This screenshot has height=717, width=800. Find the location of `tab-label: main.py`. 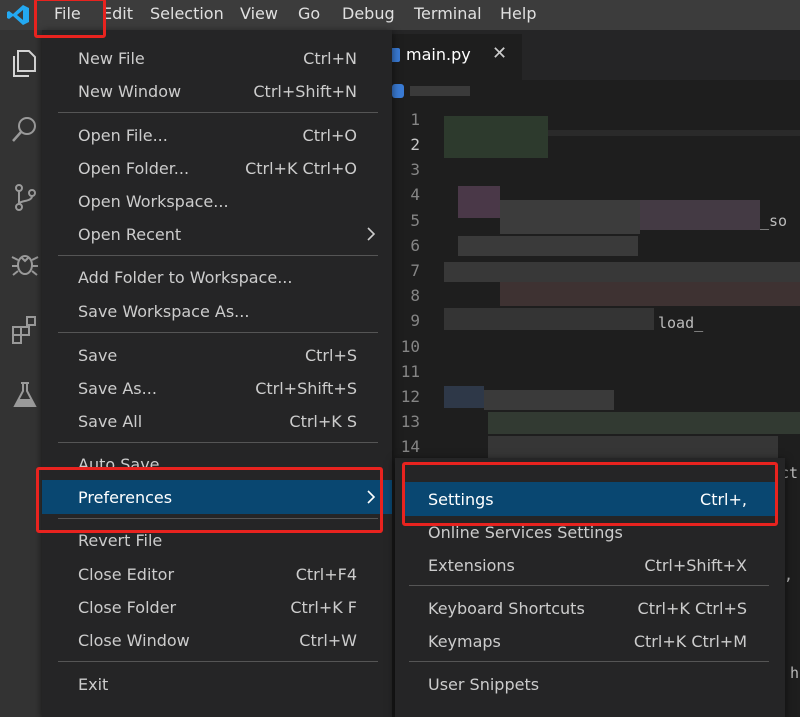

tab-label: main.py is located at coordinates (438, 54).